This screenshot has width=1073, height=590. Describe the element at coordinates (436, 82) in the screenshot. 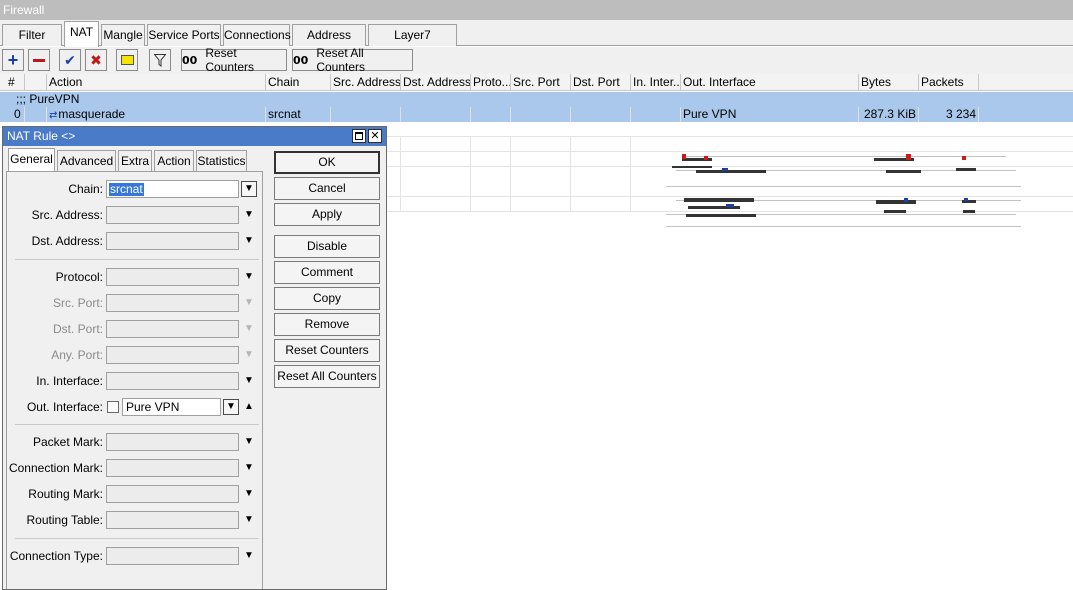

I see `column-header-dst-address: Dst. Address` at that location.